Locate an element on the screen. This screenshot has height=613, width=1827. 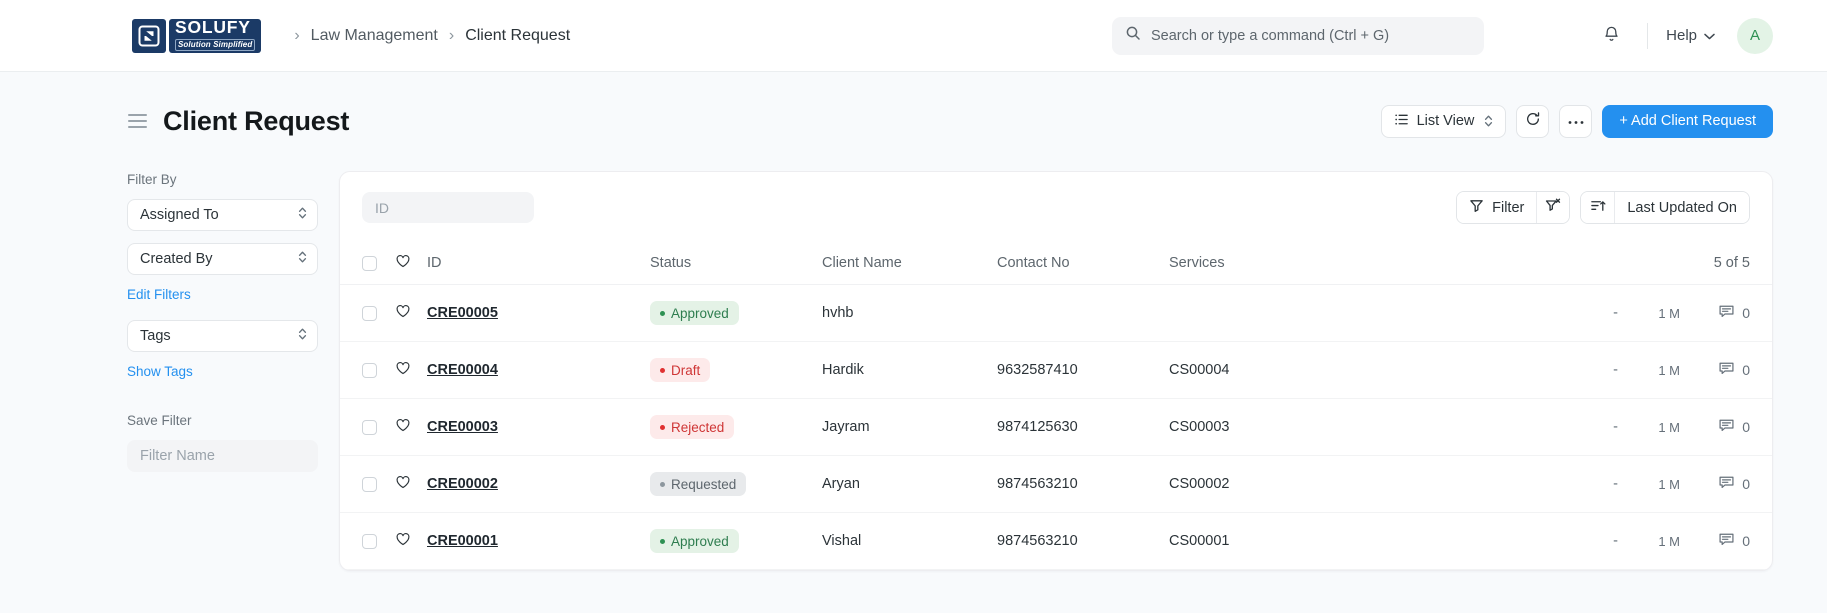
row-services: CS00001 is located at coordinates (1199, 541).